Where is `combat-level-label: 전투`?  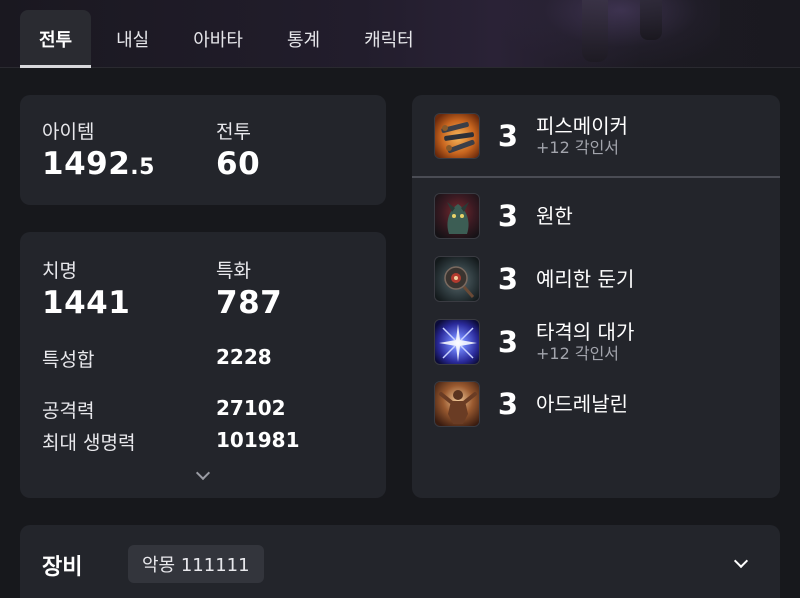 combat-level-label: 전투 is located at coordinates (233, 132).